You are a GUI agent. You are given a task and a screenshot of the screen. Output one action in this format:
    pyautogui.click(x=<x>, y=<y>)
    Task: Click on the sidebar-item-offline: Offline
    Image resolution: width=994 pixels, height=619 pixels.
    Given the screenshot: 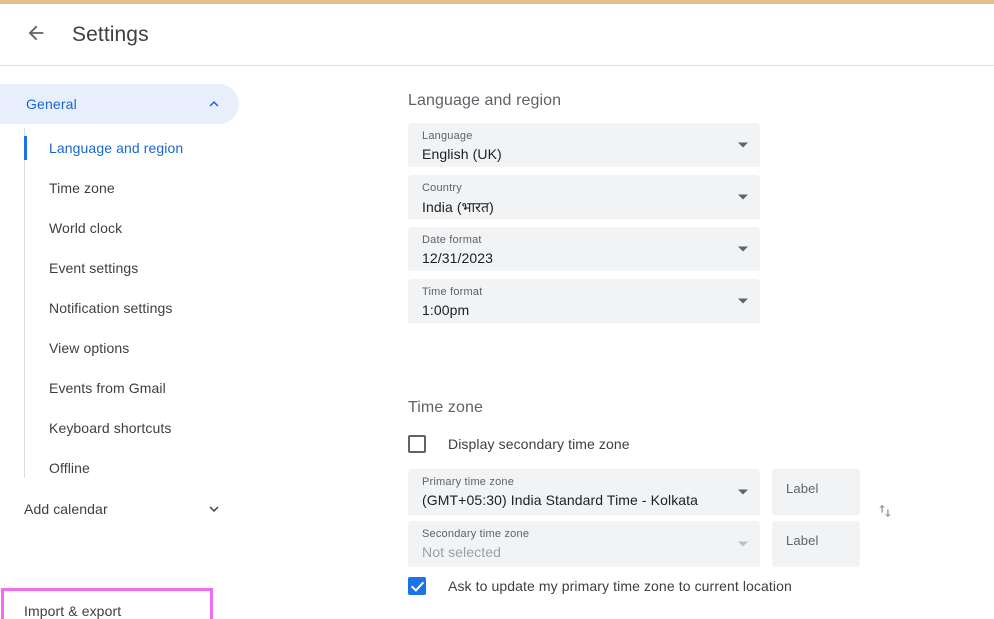 What is the action you would take?
    pyautogui.click(x=130, y=468)
    